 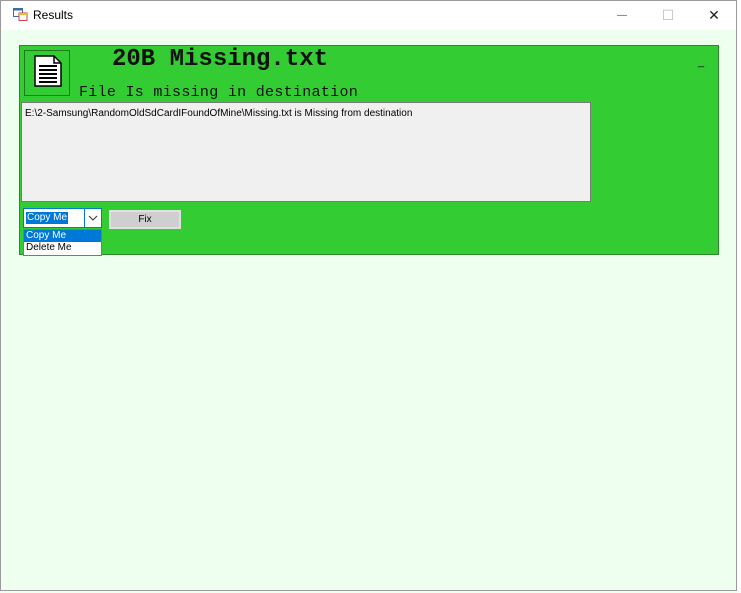 I want to click on app-form-icon, so click(x=20, y=14).